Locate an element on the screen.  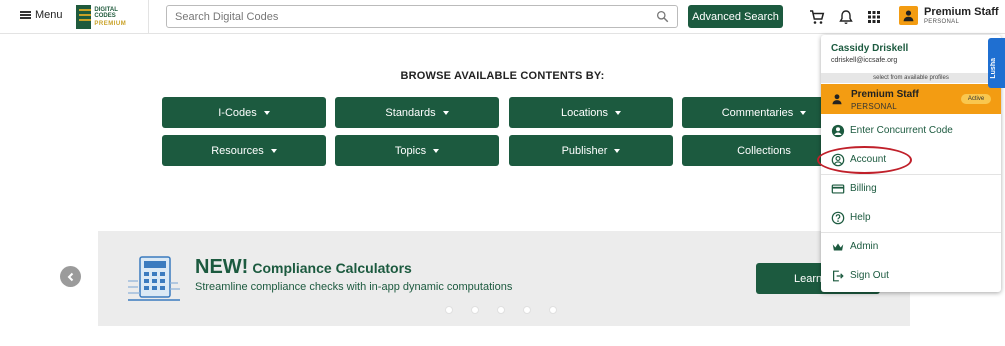
help-icon is located at coordinates (838, 218).